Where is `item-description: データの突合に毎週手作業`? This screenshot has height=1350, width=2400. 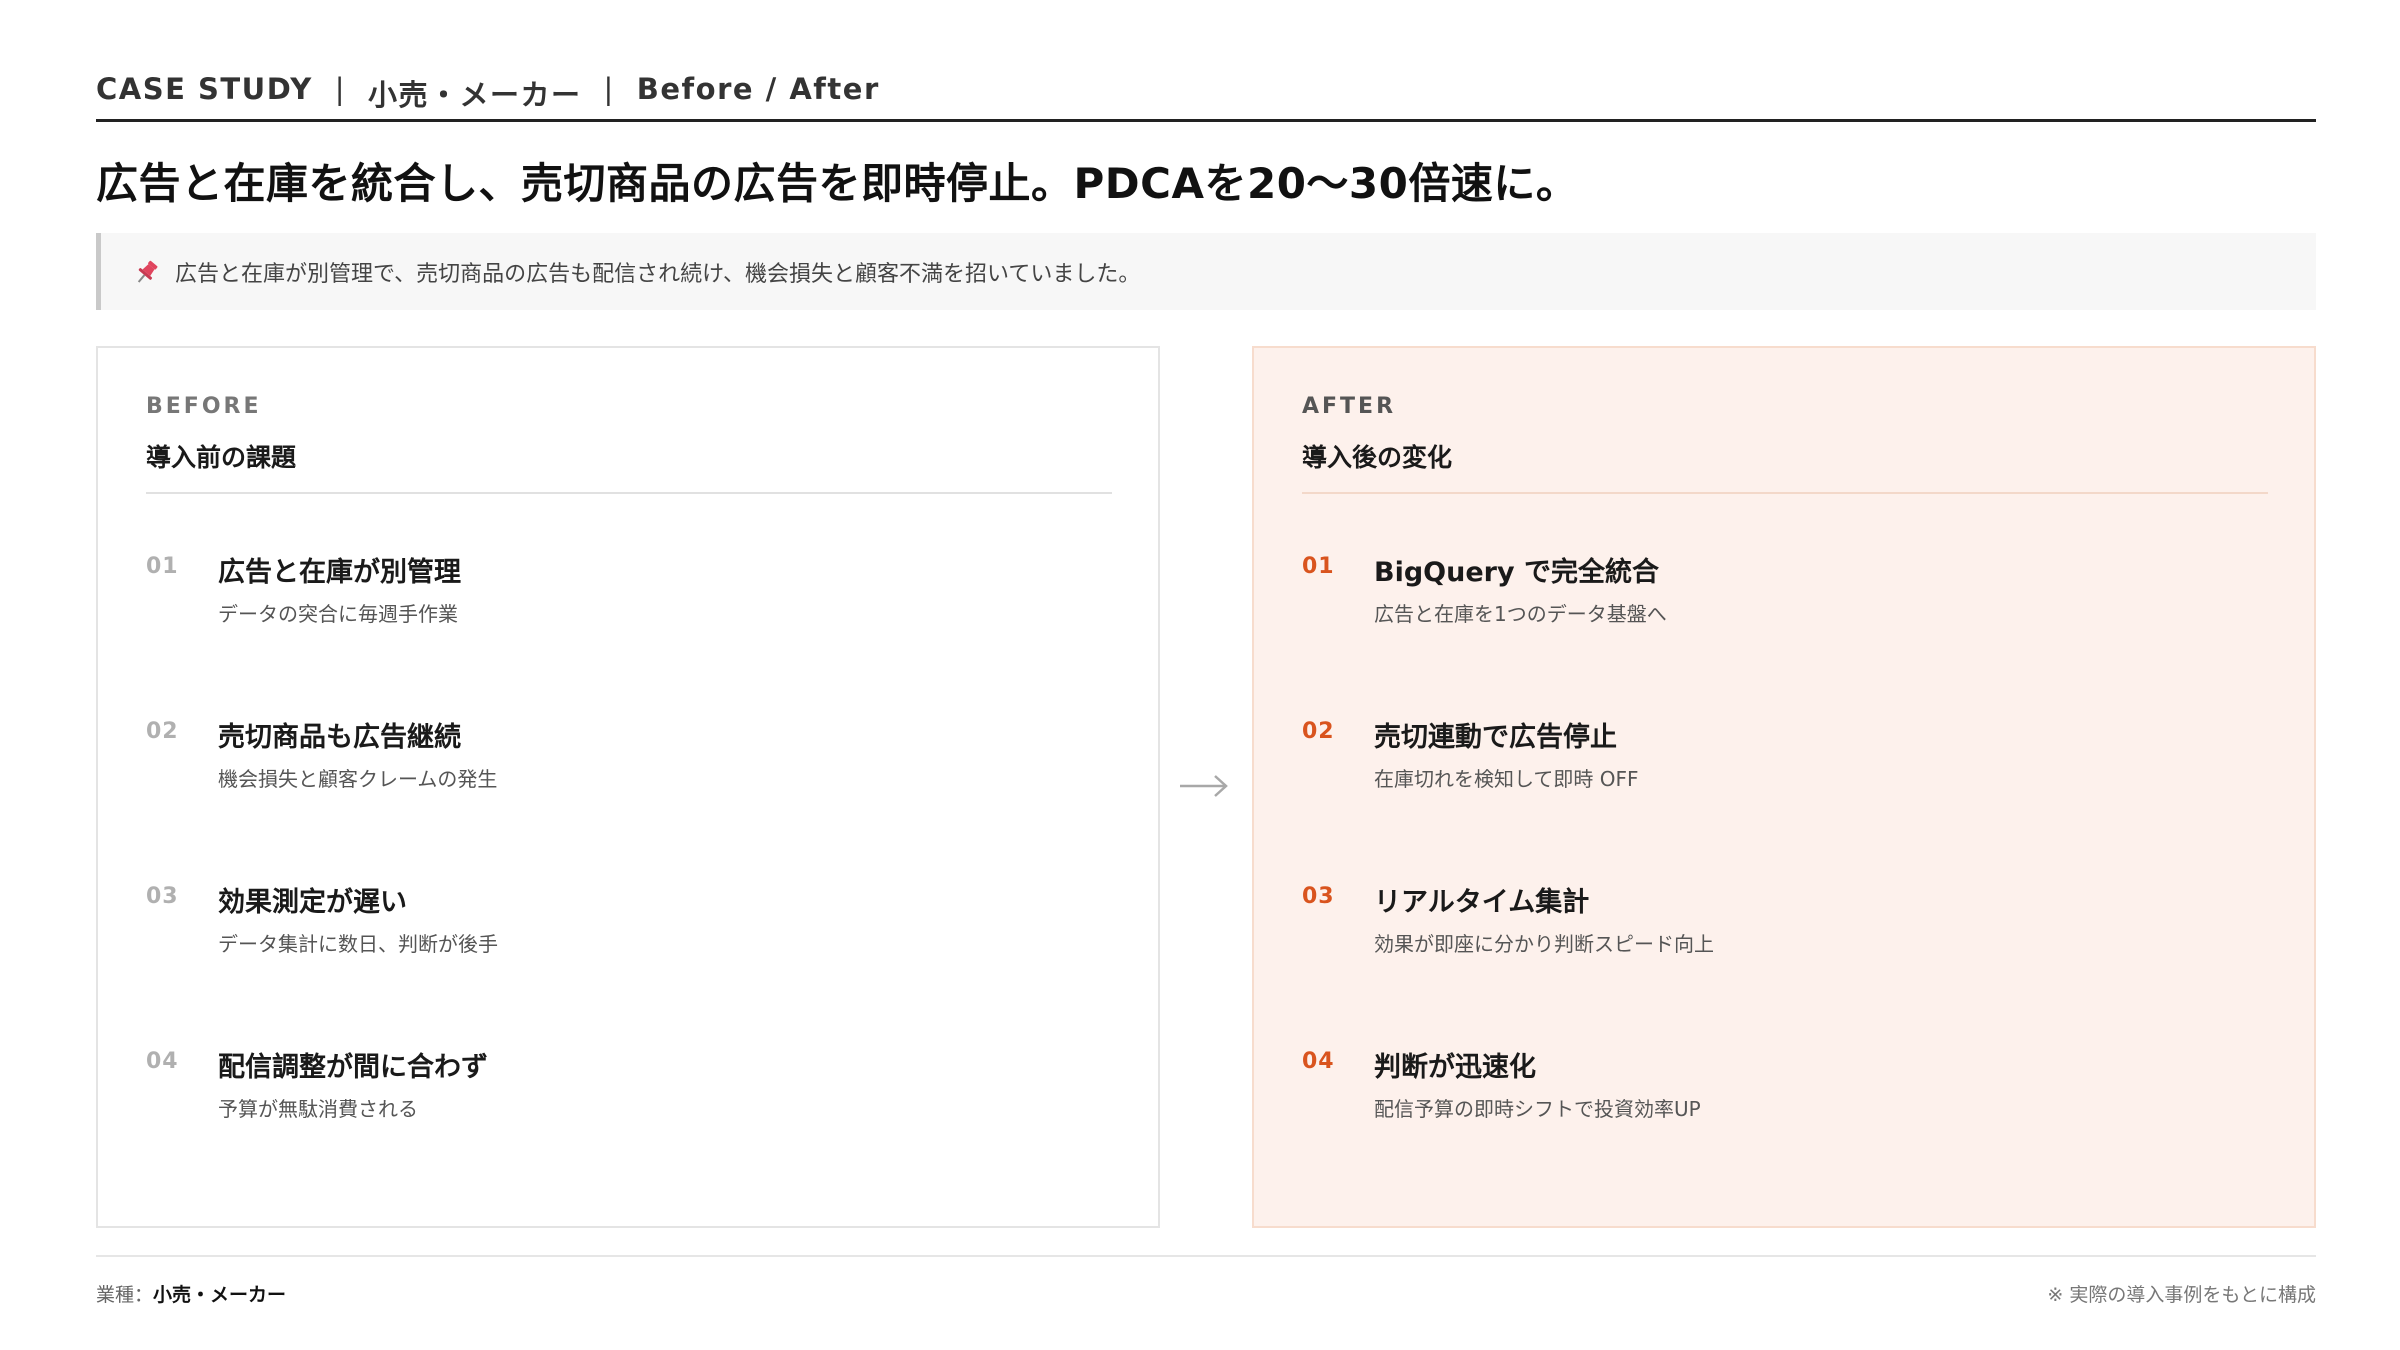
item-description: データの突合に毎週手作業 is located at coordinates (338, 614).